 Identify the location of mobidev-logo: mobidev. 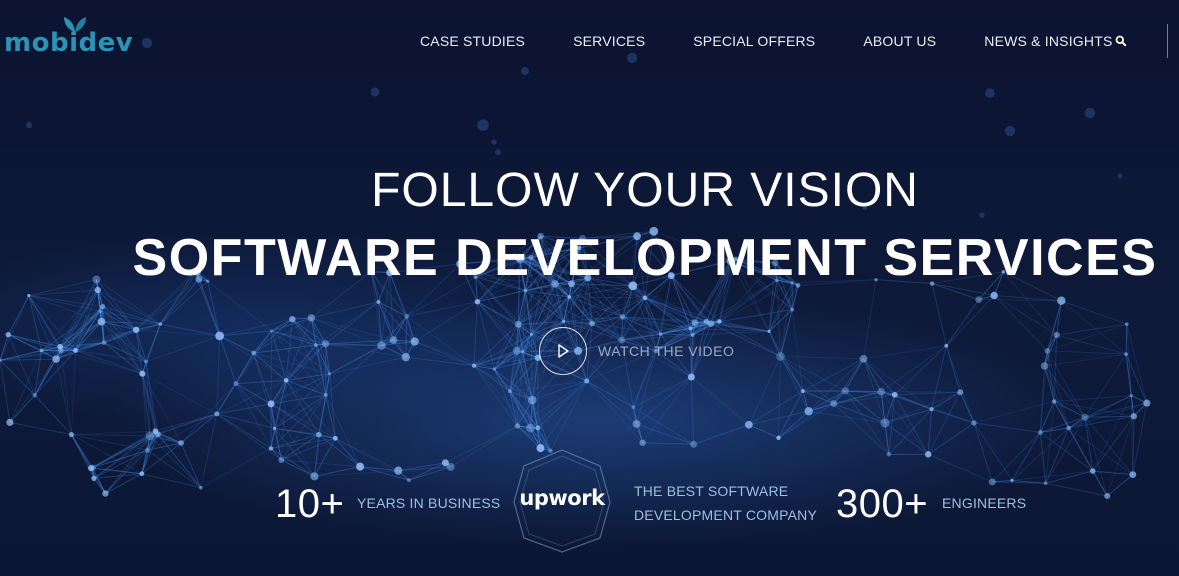
(74, 36).